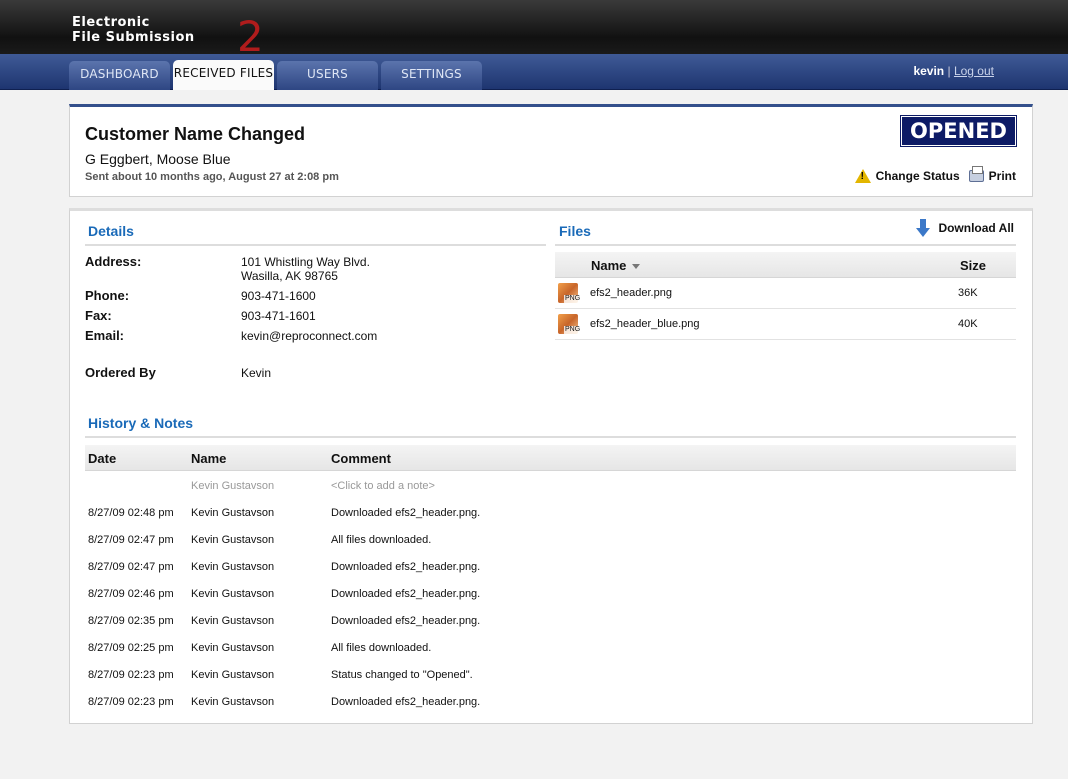  Describe the element at coordinates (918, 176) in the screenshot. I see `change-status-link: Change Status` at that location.